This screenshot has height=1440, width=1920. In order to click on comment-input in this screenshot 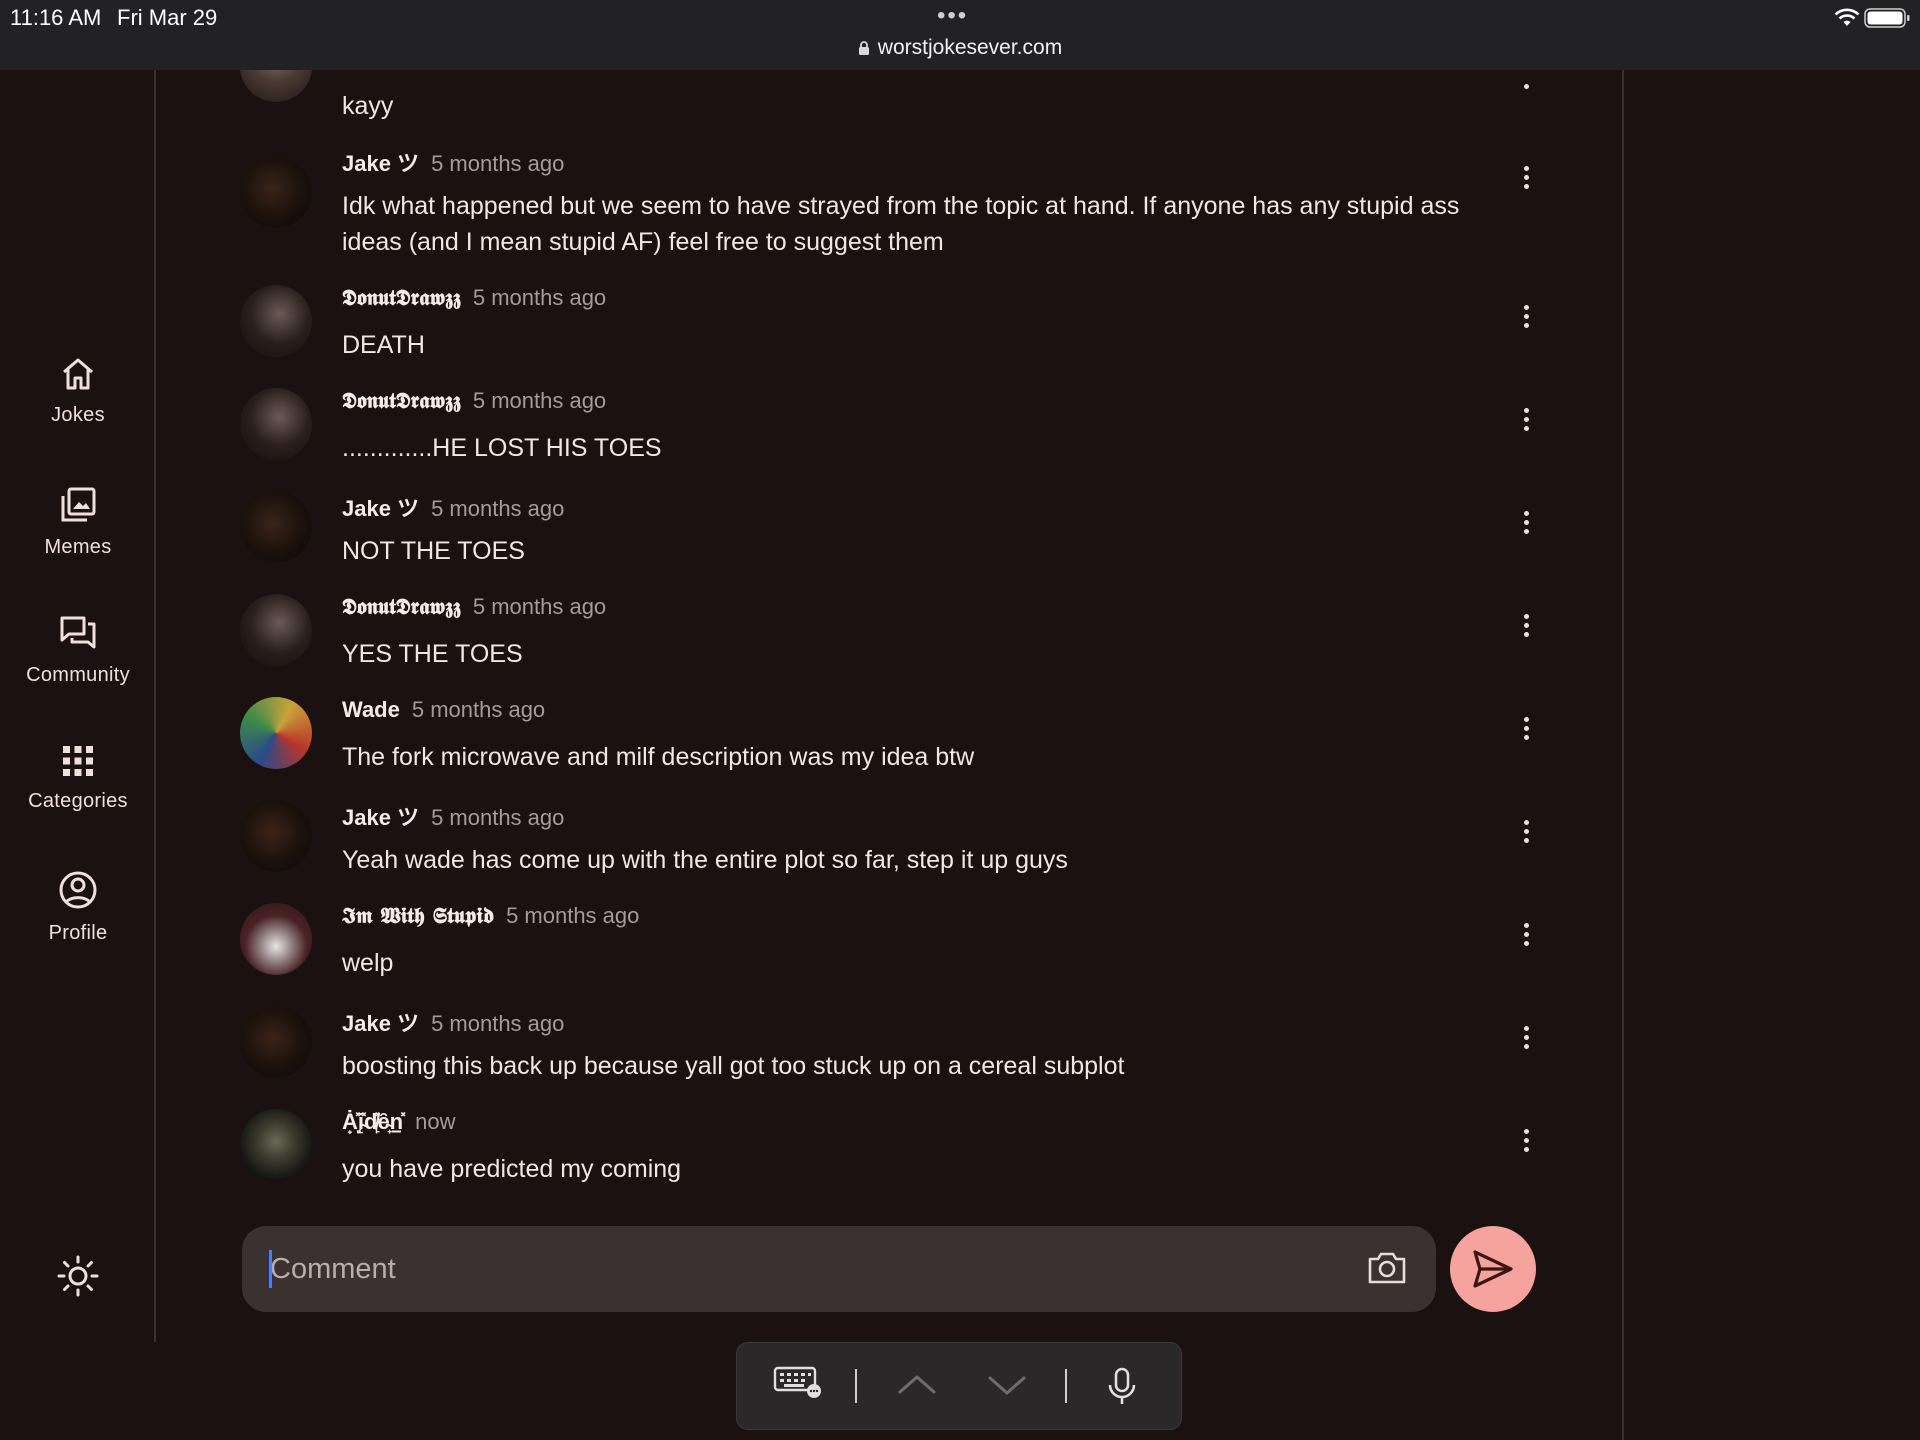, I will do `click(800, 1269)`.